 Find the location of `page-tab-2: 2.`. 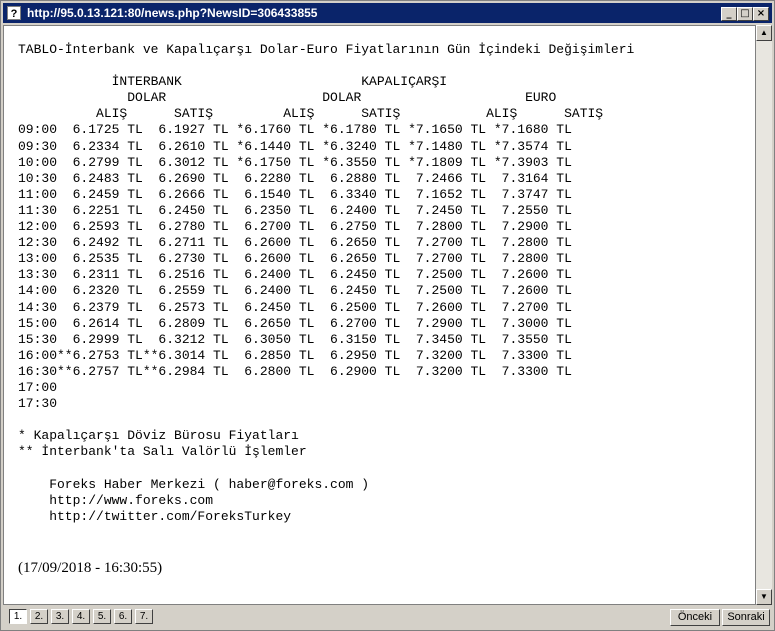

page-tab-2: 2. is located at coordinates (39, 616).